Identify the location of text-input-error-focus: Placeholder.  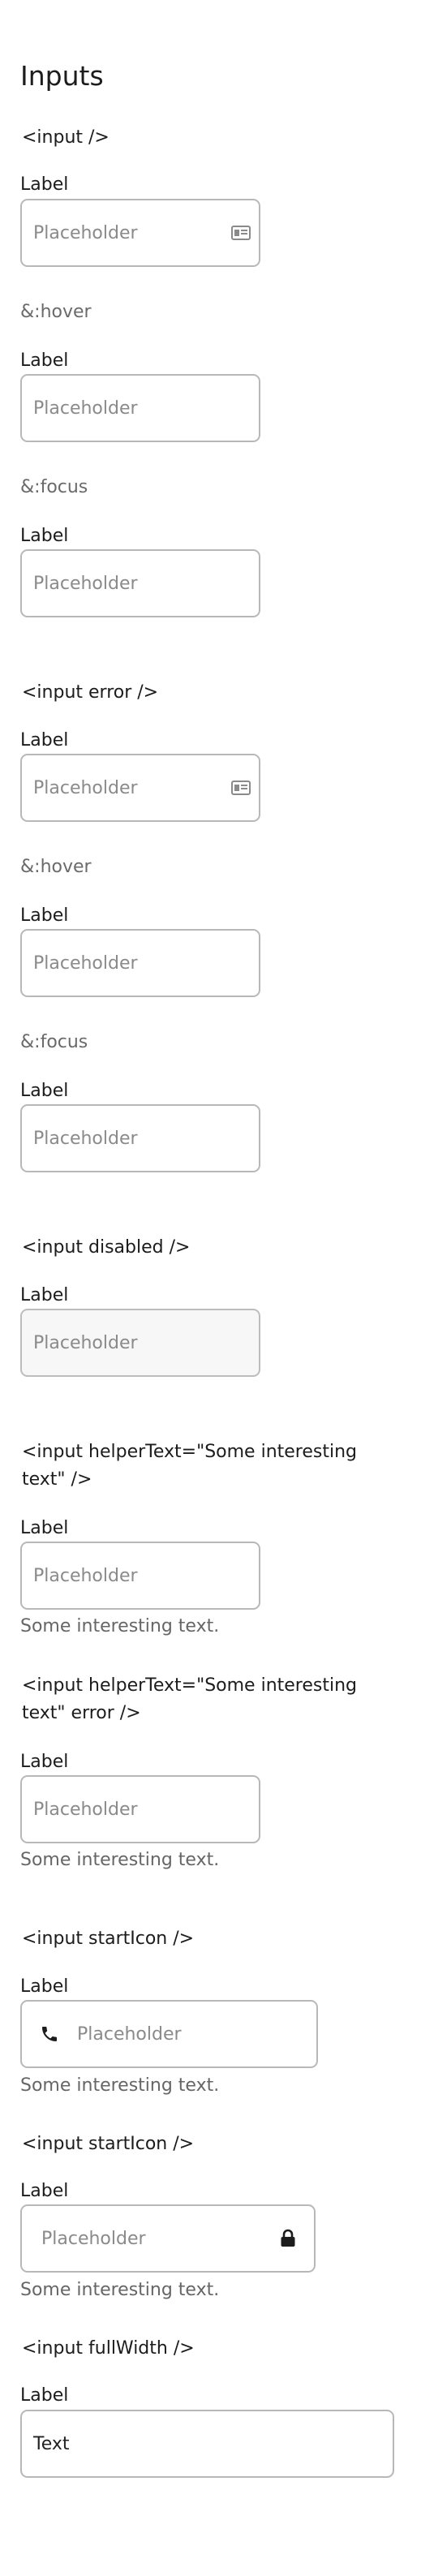
(140, 1138).